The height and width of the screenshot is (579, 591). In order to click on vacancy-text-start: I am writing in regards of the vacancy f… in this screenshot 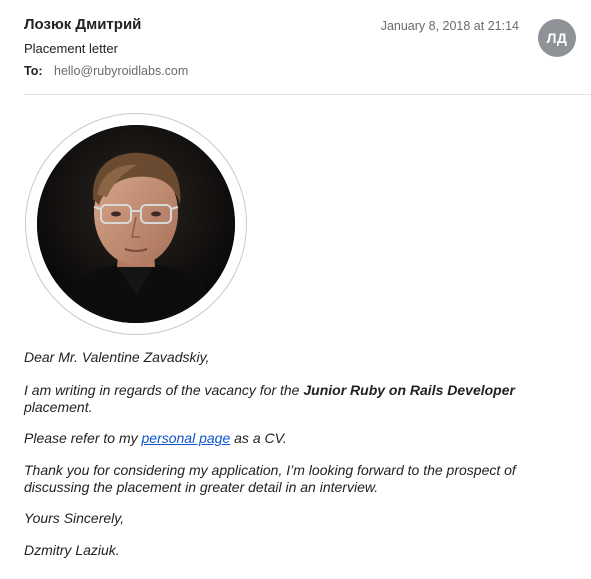, I will do `click(164, 390)`.